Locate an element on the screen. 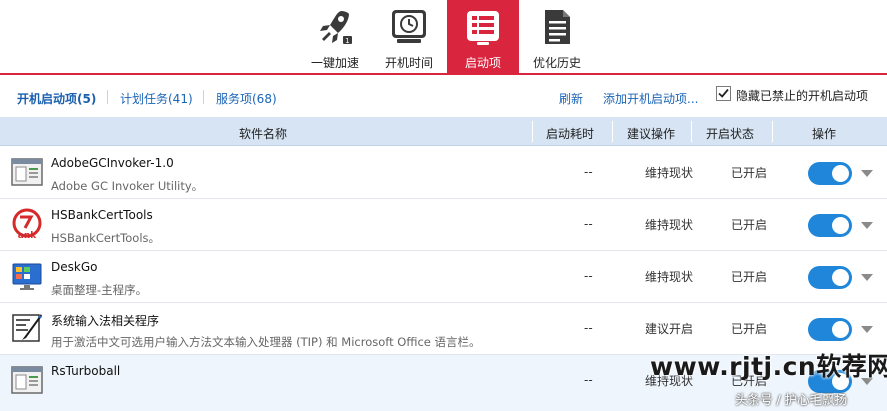  refresh-link: 刷新 is located at coordinates (571, 98).